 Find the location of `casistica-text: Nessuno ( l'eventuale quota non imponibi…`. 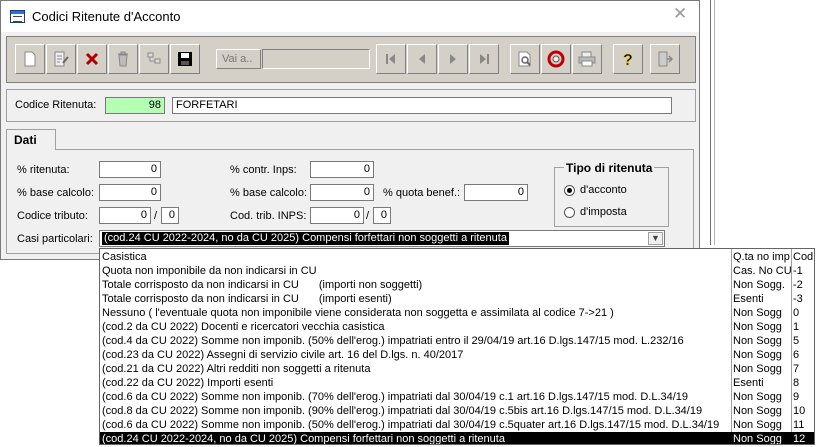

casistica-text: Nessuno ( l'eventuale quota non imponibi… is located at coordinates (358, 313).